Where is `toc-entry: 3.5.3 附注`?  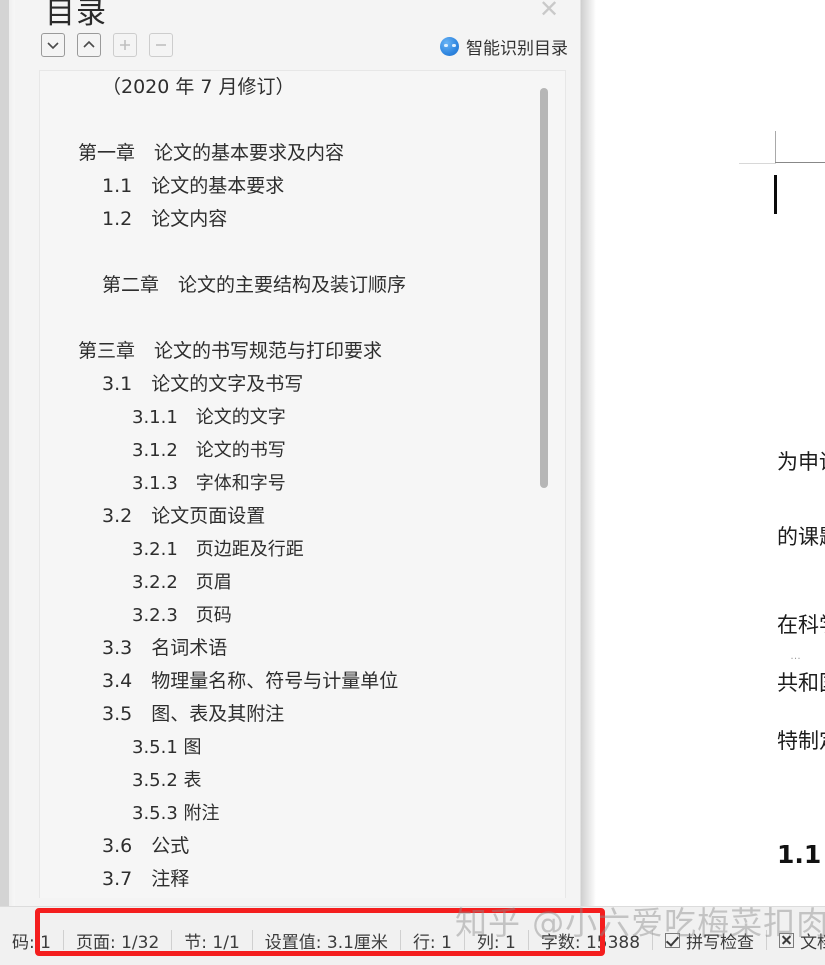
toc-entry: 3.5.3 附注 is located at coordinates (302, 813).